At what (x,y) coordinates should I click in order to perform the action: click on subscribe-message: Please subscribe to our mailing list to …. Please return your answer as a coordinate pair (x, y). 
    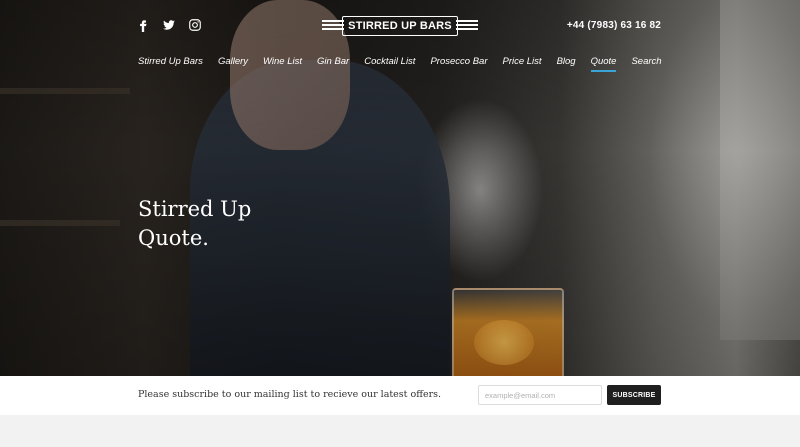
    Looking at the image, I should click on (290, 394).